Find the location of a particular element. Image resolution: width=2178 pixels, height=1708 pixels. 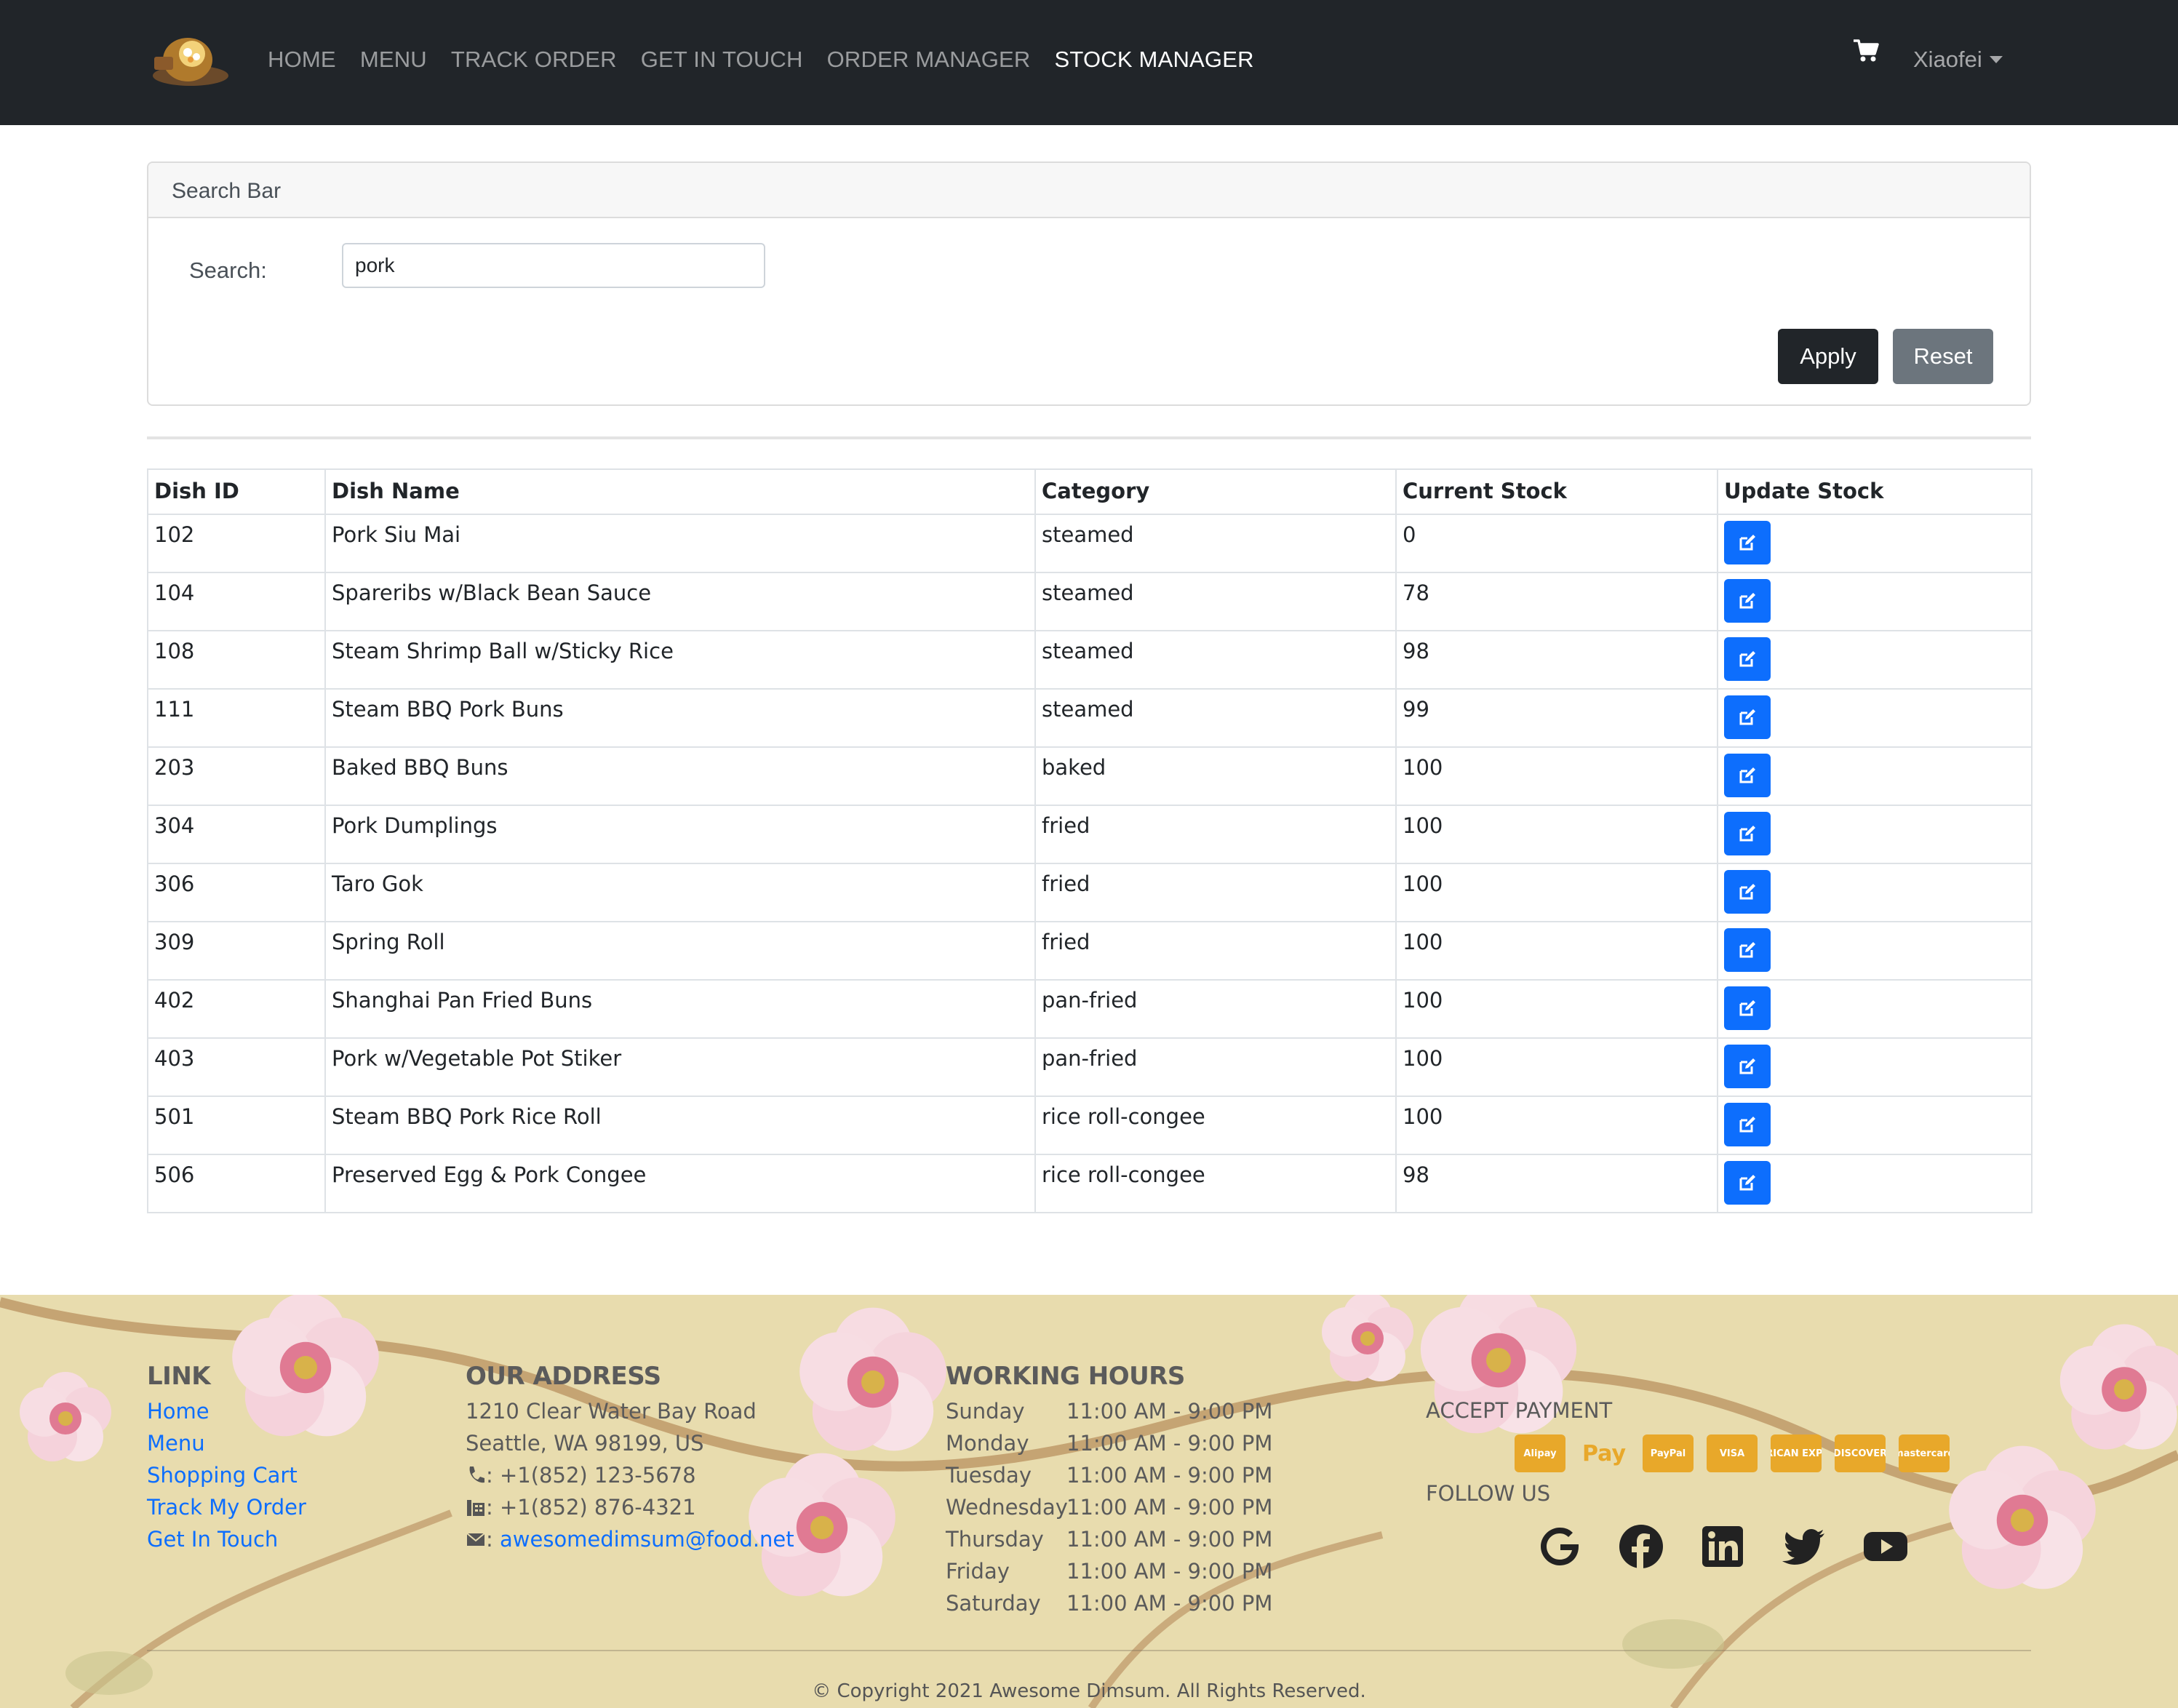

table-row: 102 Pork Siu Mai steamed 0 is located at coordinates (1090, 543).